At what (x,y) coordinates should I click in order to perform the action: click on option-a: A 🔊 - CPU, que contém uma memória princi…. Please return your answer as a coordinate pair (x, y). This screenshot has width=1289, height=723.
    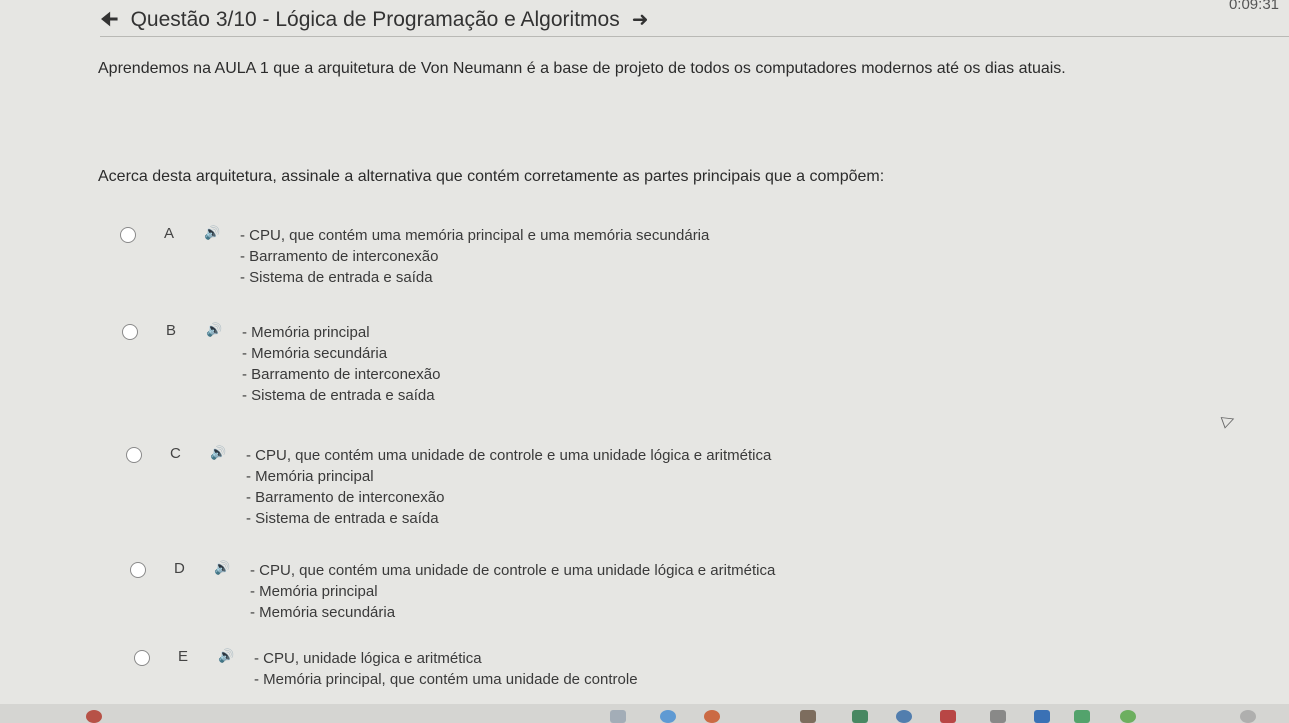
    Looking at the image, I should click on (500, 270).